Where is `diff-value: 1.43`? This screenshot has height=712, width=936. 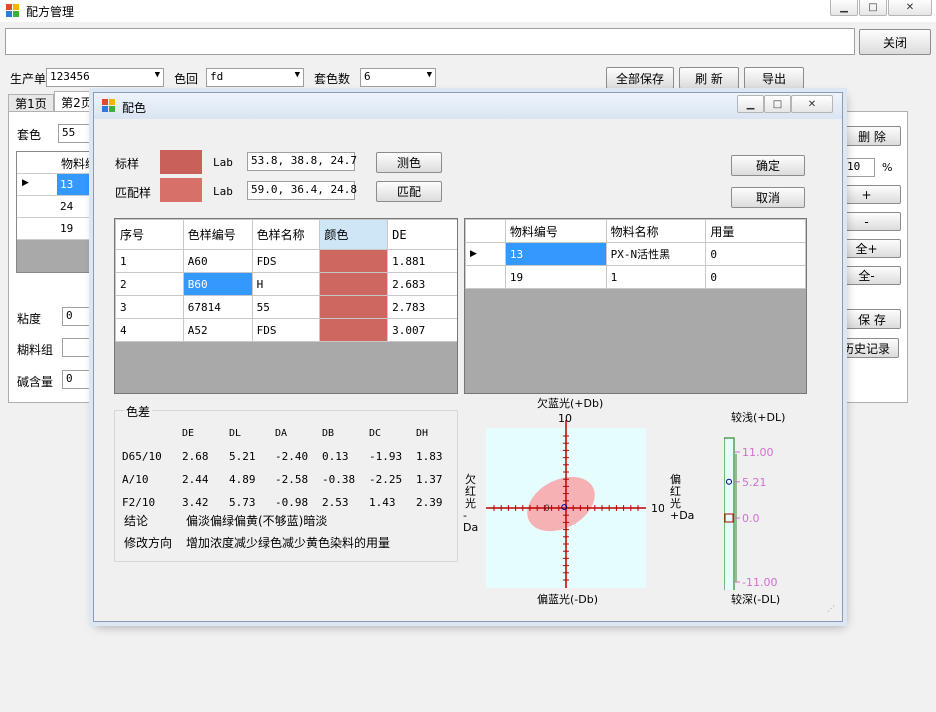 diff-value: 1.43 is located at coordinates (382, 502).